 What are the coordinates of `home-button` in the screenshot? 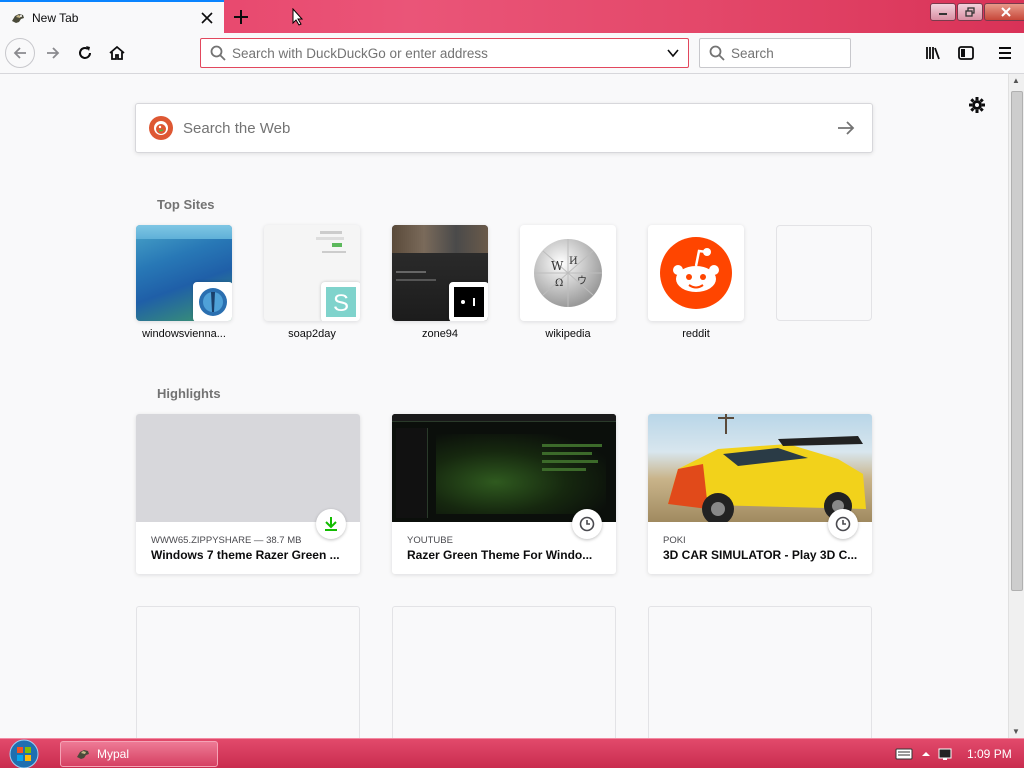 It's located at (117, 53).